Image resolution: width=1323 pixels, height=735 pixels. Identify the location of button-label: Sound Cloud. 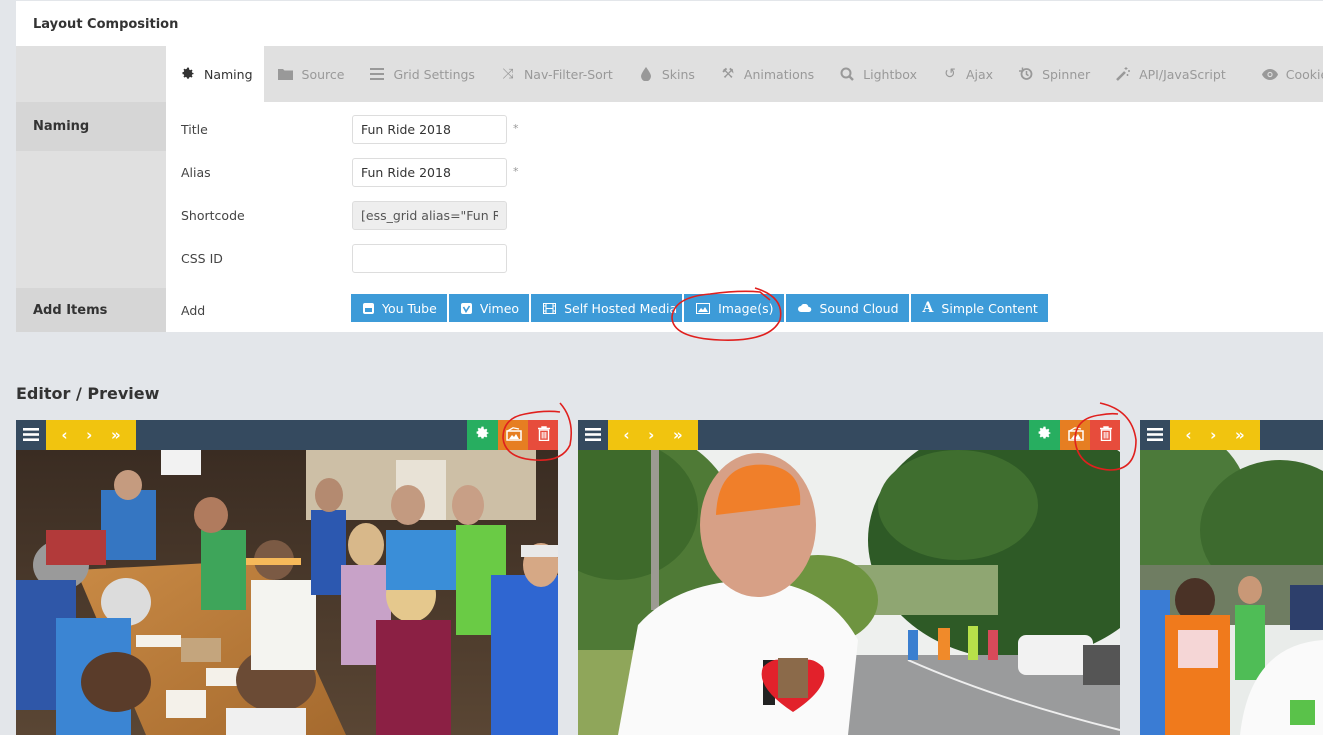
(859, 308).